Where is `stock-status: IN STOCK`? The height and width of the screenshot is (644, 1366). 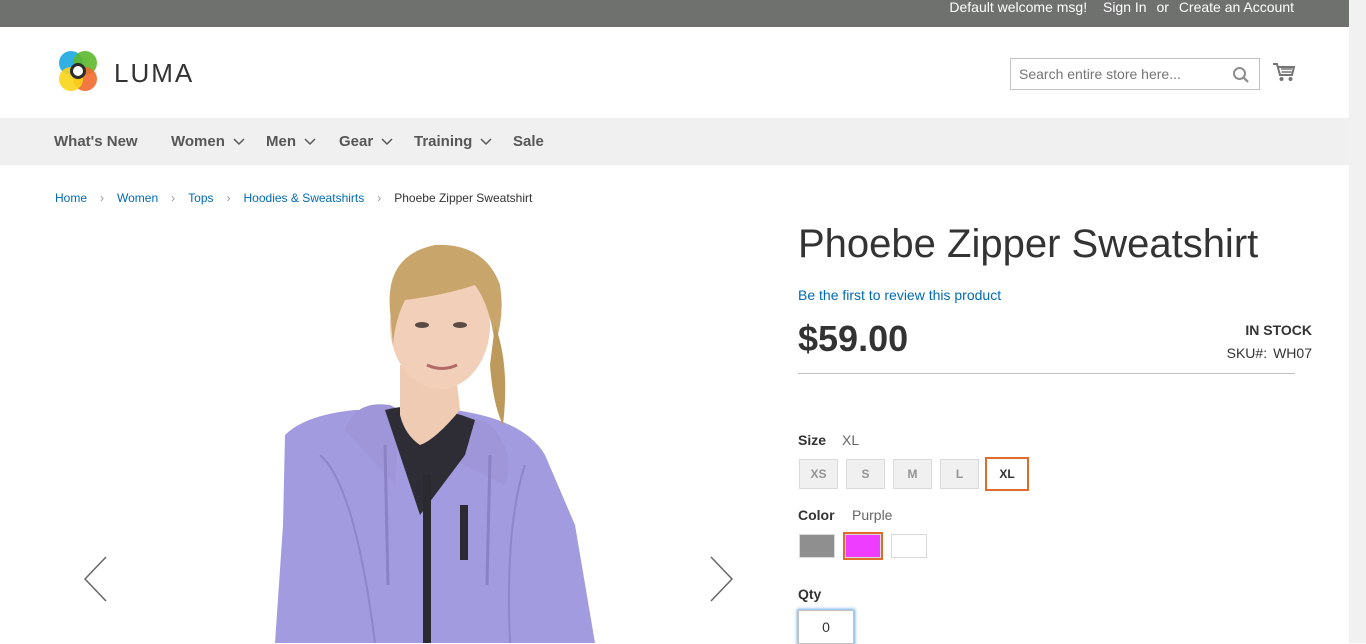 stock-status: IN STOCK is located at coordinates (1278, 330).